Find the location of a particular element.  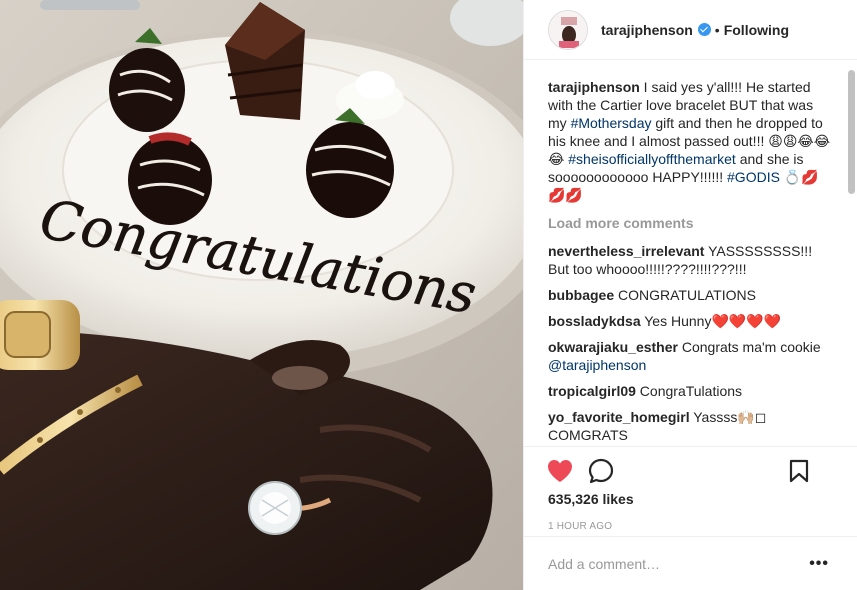

post-author-username: tarajiphenson is located at coordinates (647, 30).